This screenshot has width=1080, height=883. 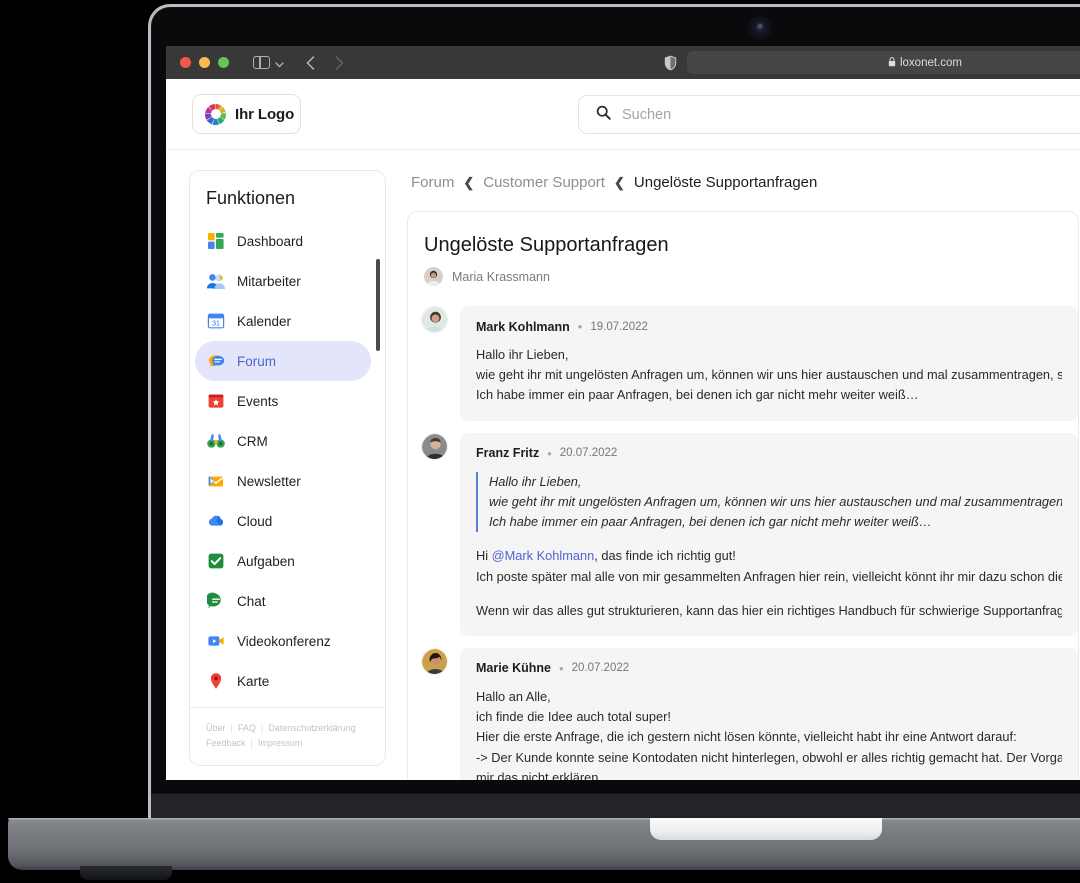 I want to click on people-icon, so click(x=216, y=281).